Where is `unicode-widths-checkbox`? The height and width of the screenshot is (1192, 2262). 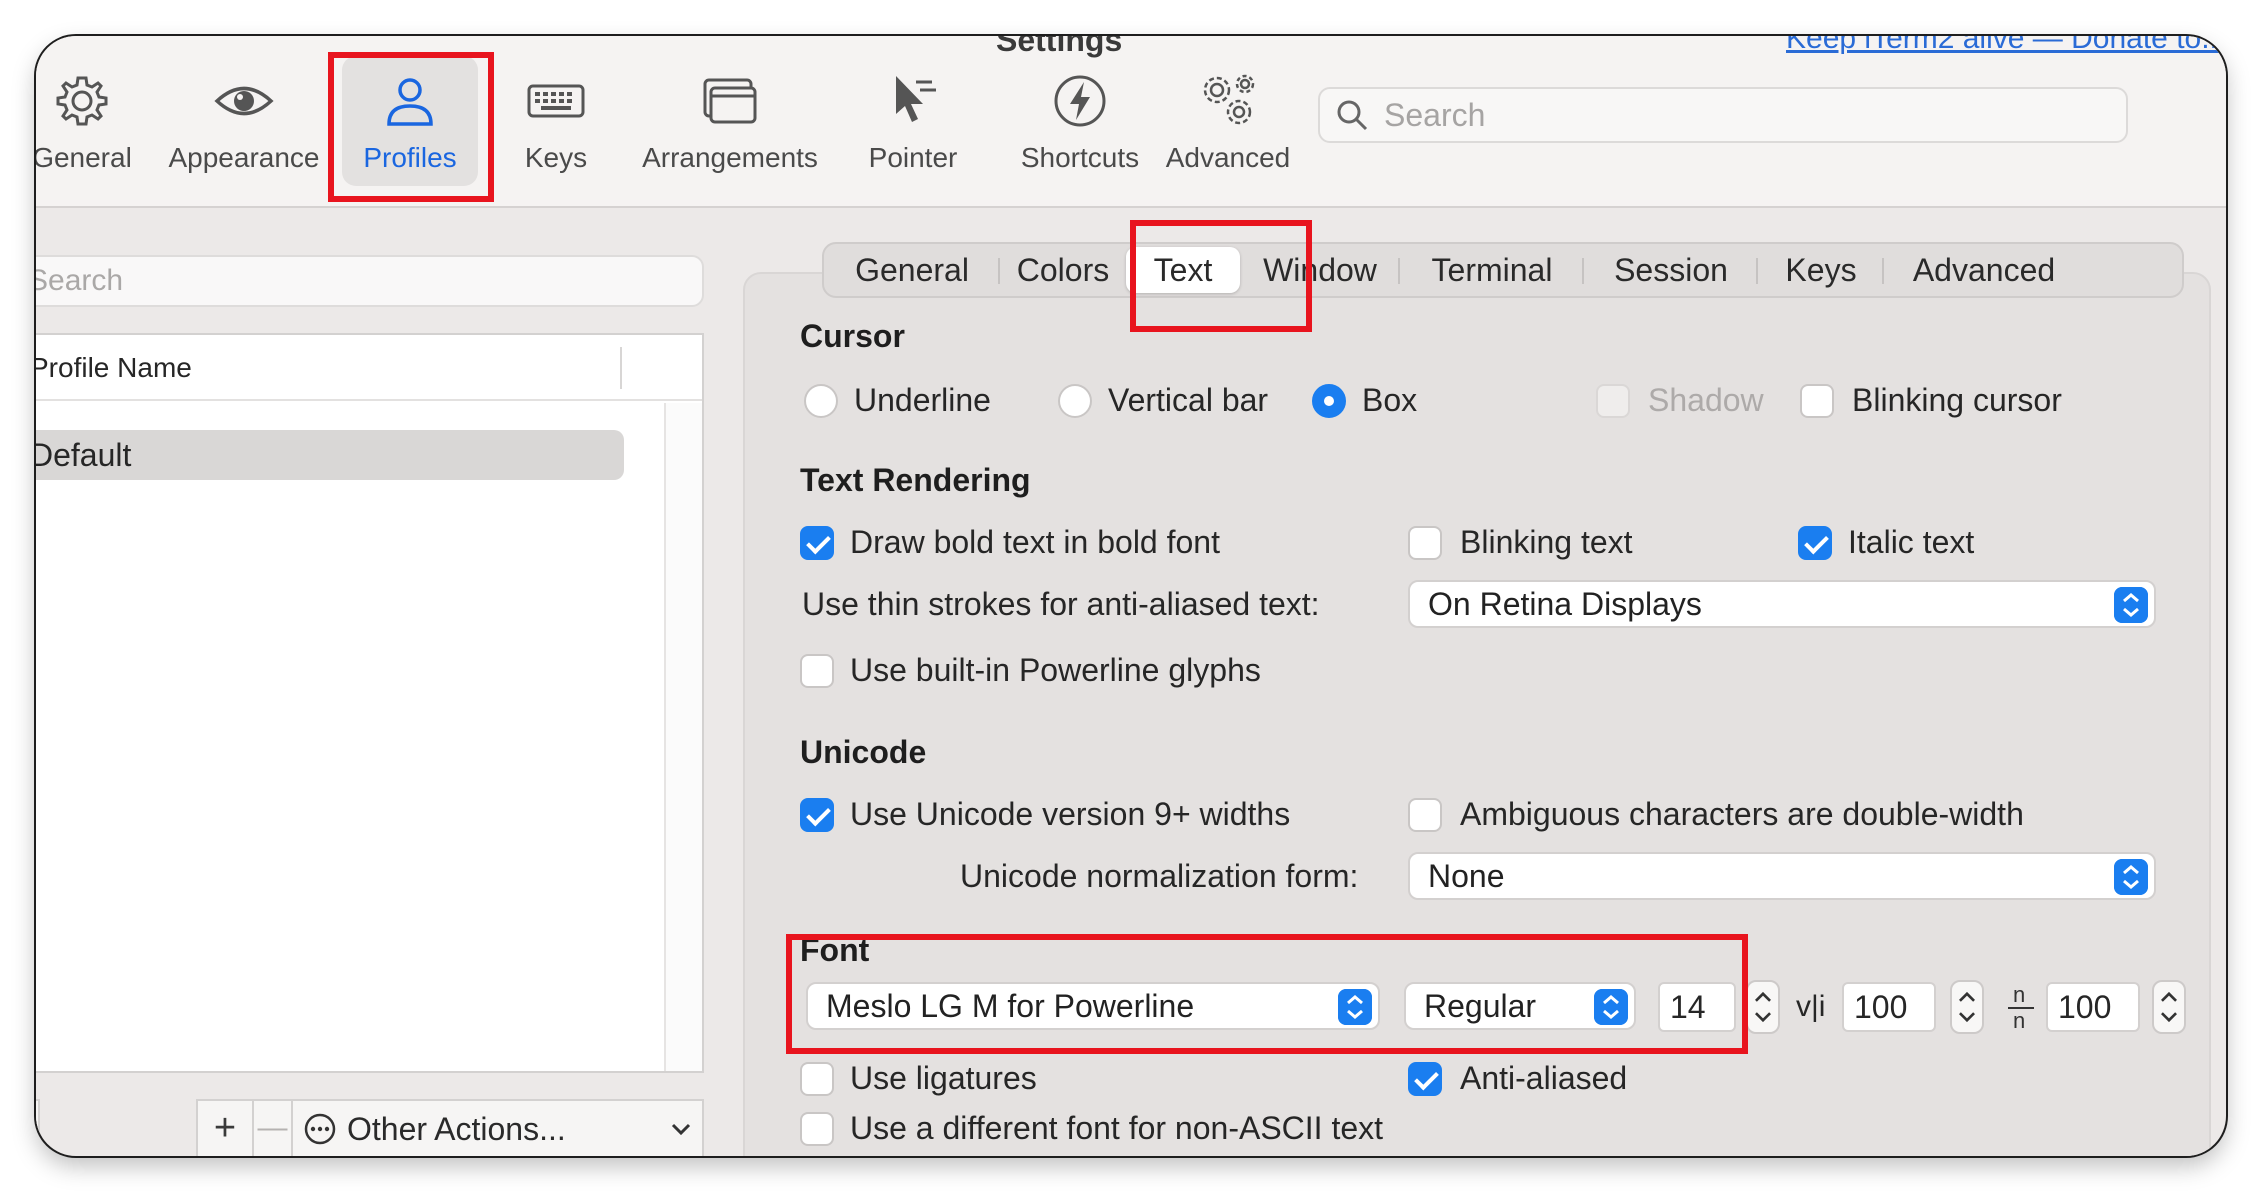
unicode-widths-checkbox is located at coordinates (817, 815).